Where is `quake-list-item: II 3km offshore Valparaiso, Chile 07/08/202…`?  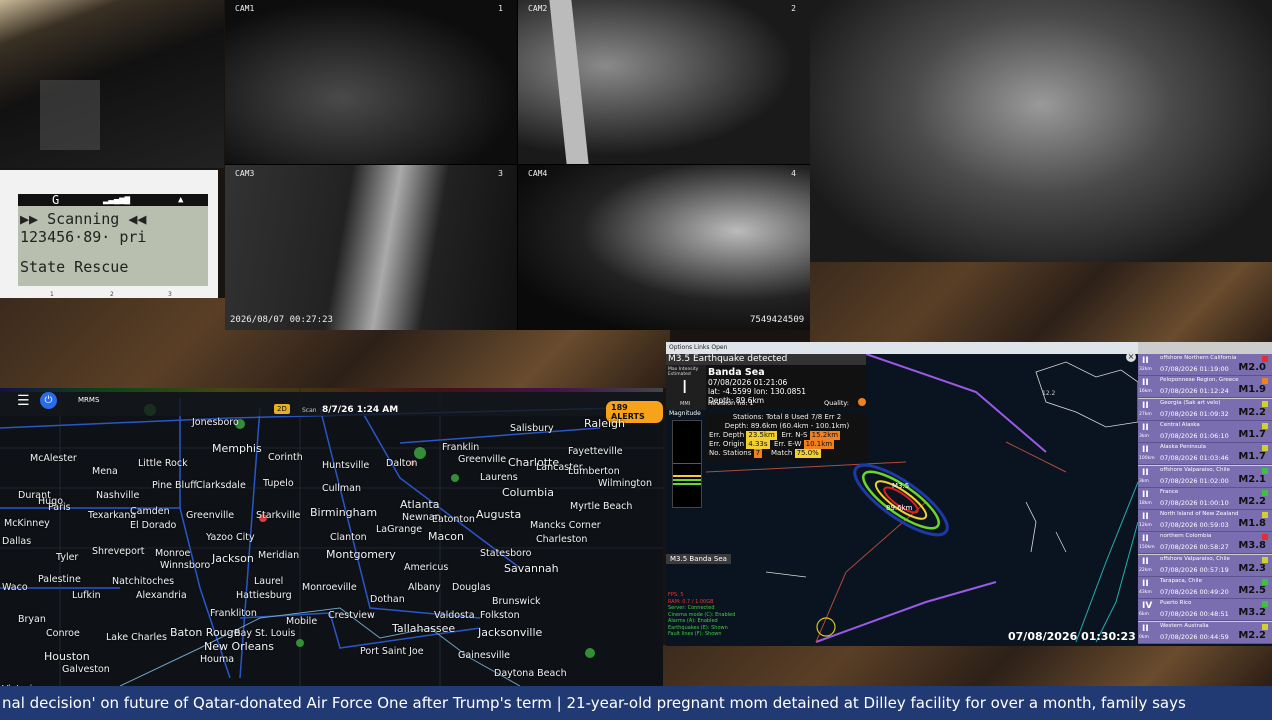 quake-list-item: II 3km offshore Valparaiso, Chile 07/08/202… is located at coordinates (1205, 476).